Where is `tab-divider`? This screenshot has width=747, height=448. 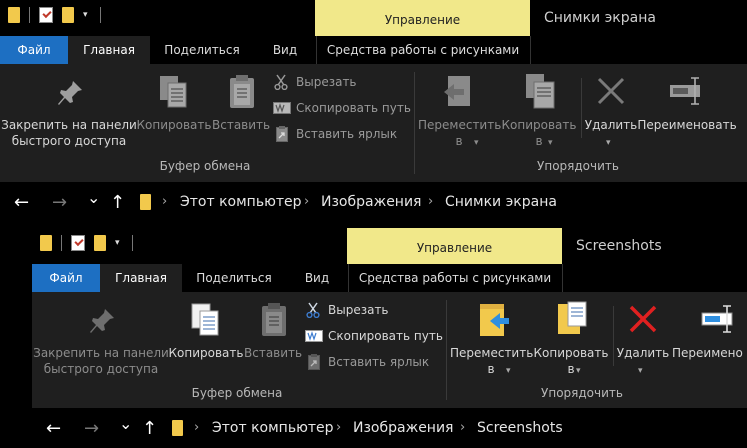
tab-divider is located at coordinates (530, 50).